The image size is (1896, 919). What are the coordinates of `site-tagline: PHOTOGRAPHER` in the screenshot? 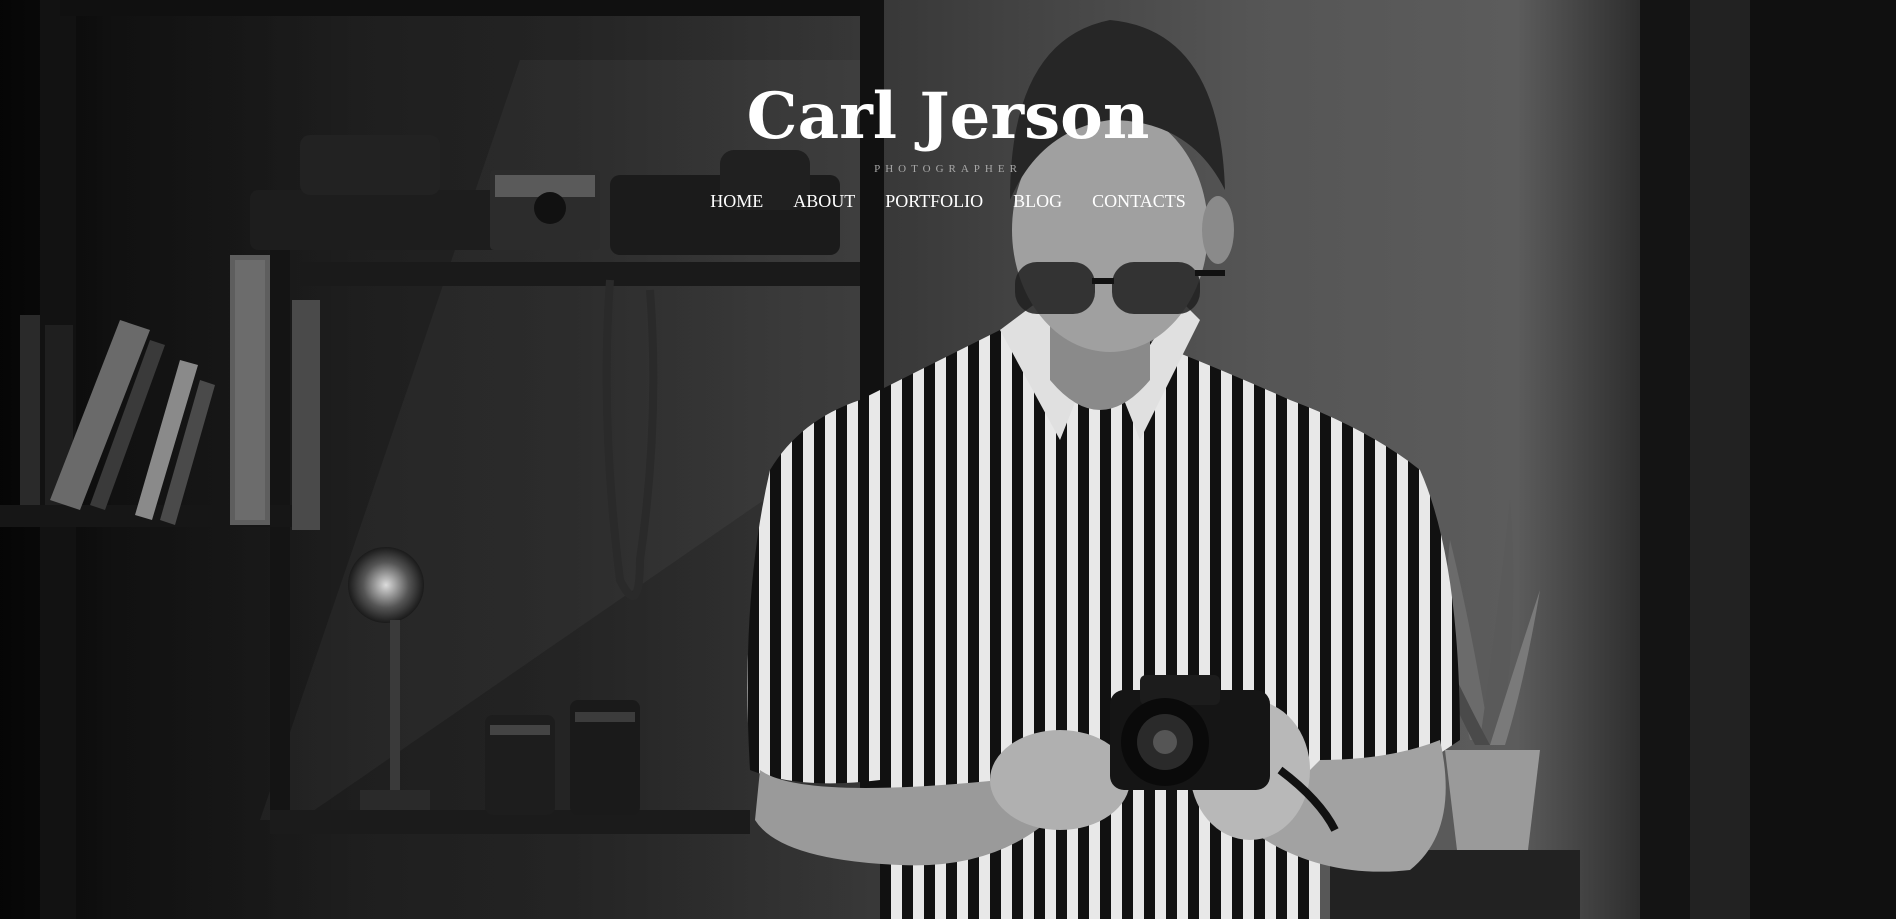 It's located at (948, 169).